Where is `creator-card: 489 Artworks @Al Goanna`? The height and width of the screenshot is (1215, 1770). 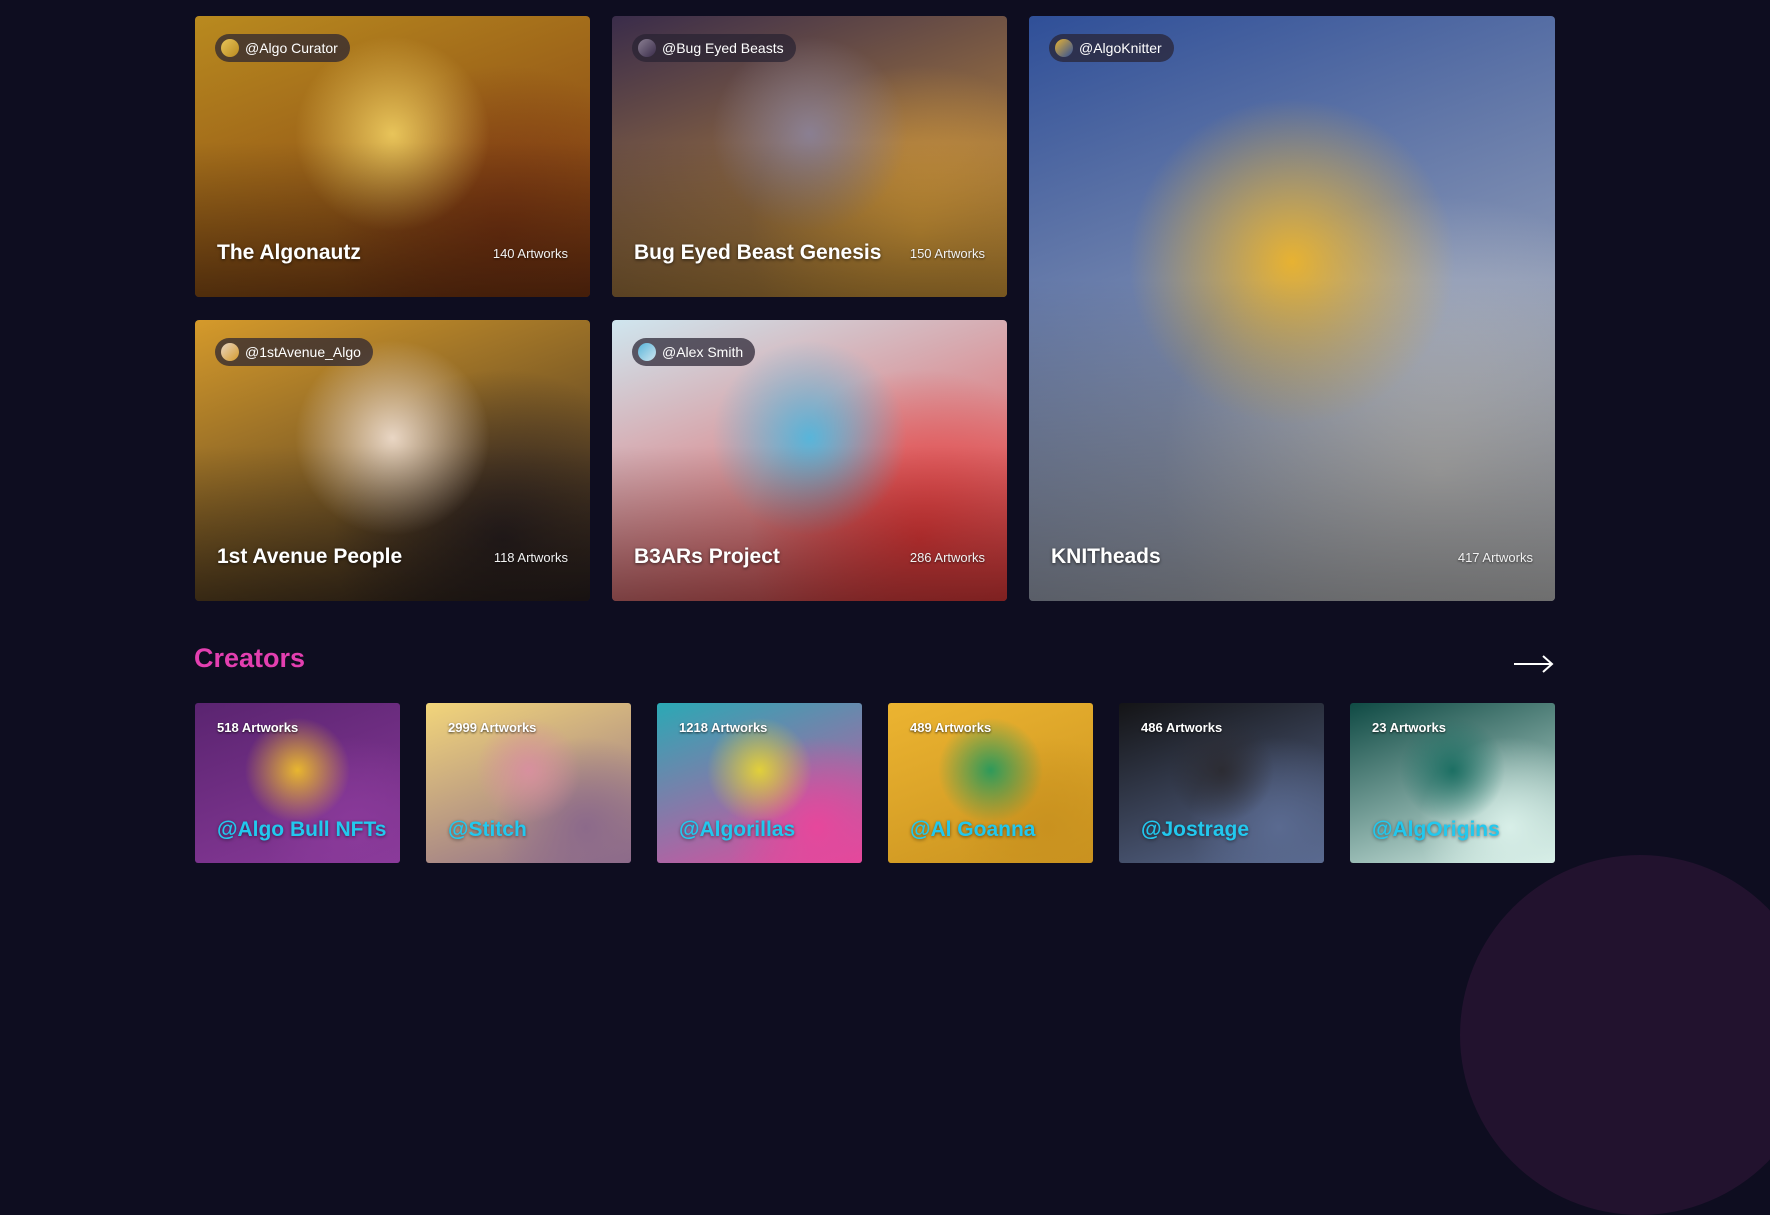
creator-card: 489 Artworks @Al Goanna is located at coordinates (990, 783).